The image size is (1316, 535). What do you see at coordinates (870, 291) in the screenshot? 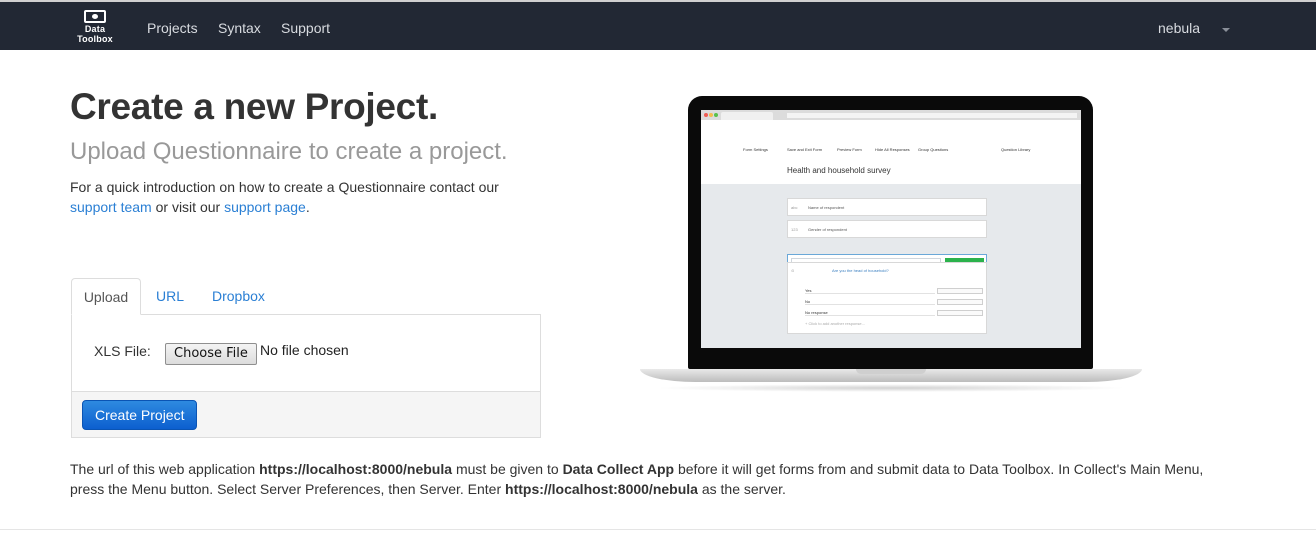
I see `option-row: Yes` at bounding box center [870, 291].